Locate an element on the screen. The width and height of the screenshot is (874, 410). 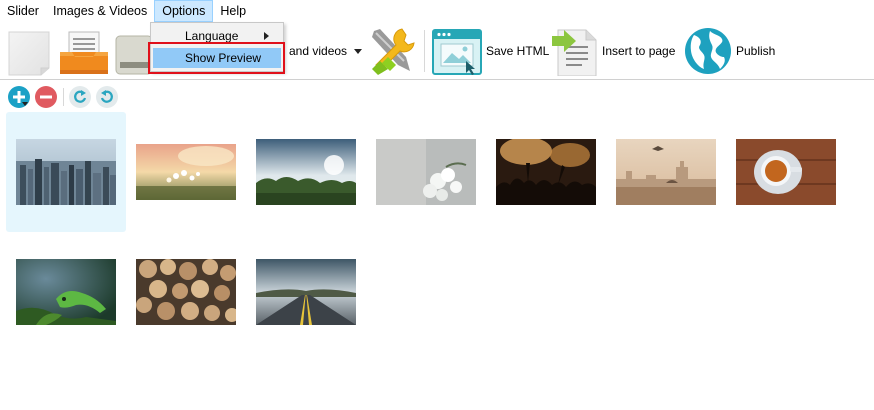
white-flowers-image is located at coordinates (426, 172).